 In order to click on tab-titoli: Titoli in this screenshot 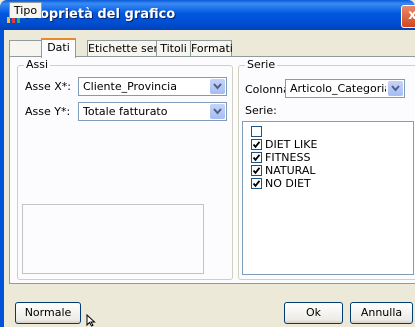, I will do `click(173, 48)`.